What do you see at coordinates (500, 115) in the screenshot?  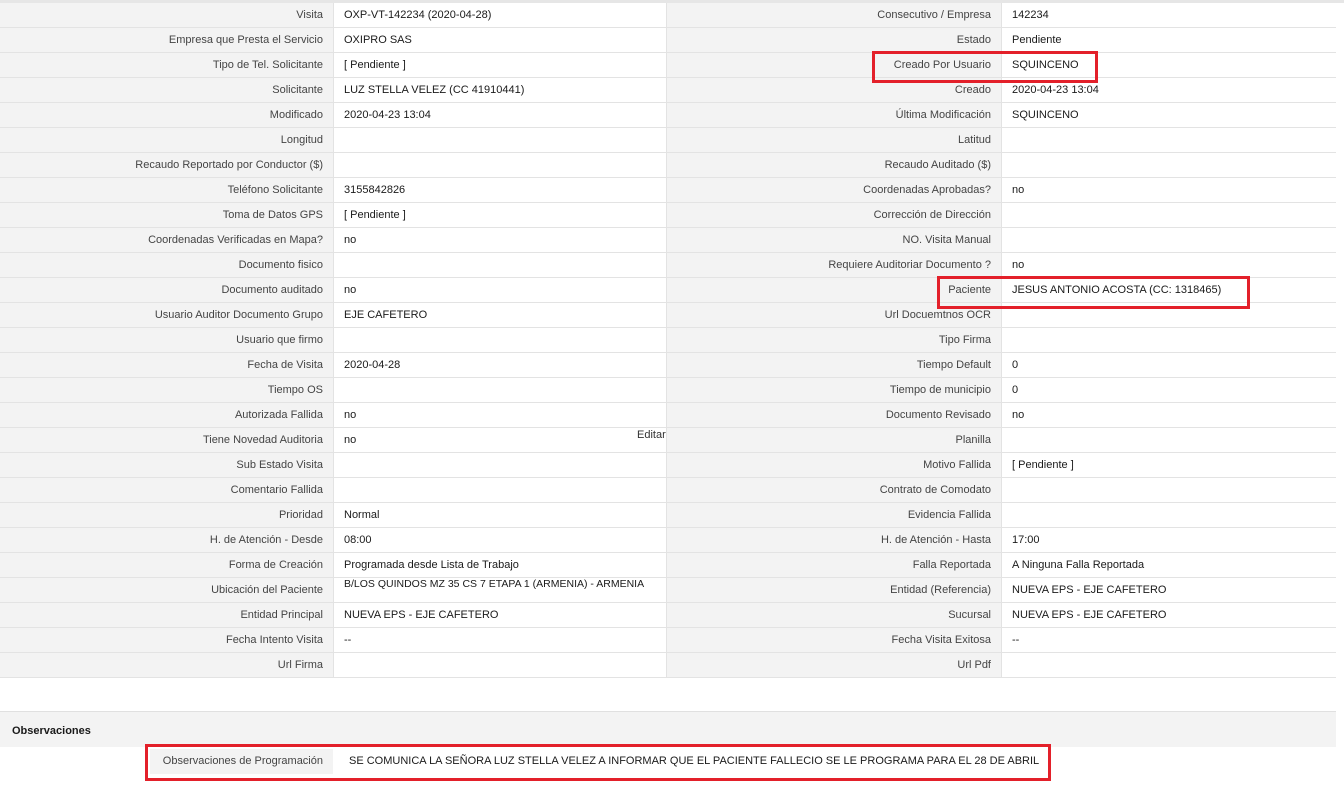 I see `field-value-modificado: 2020-04-23 13:04` at bounding box center [500, 115].